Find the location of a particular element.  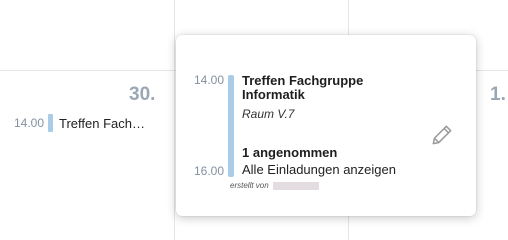

created-by-label: erstellt von is located at coordinates (249, 185).